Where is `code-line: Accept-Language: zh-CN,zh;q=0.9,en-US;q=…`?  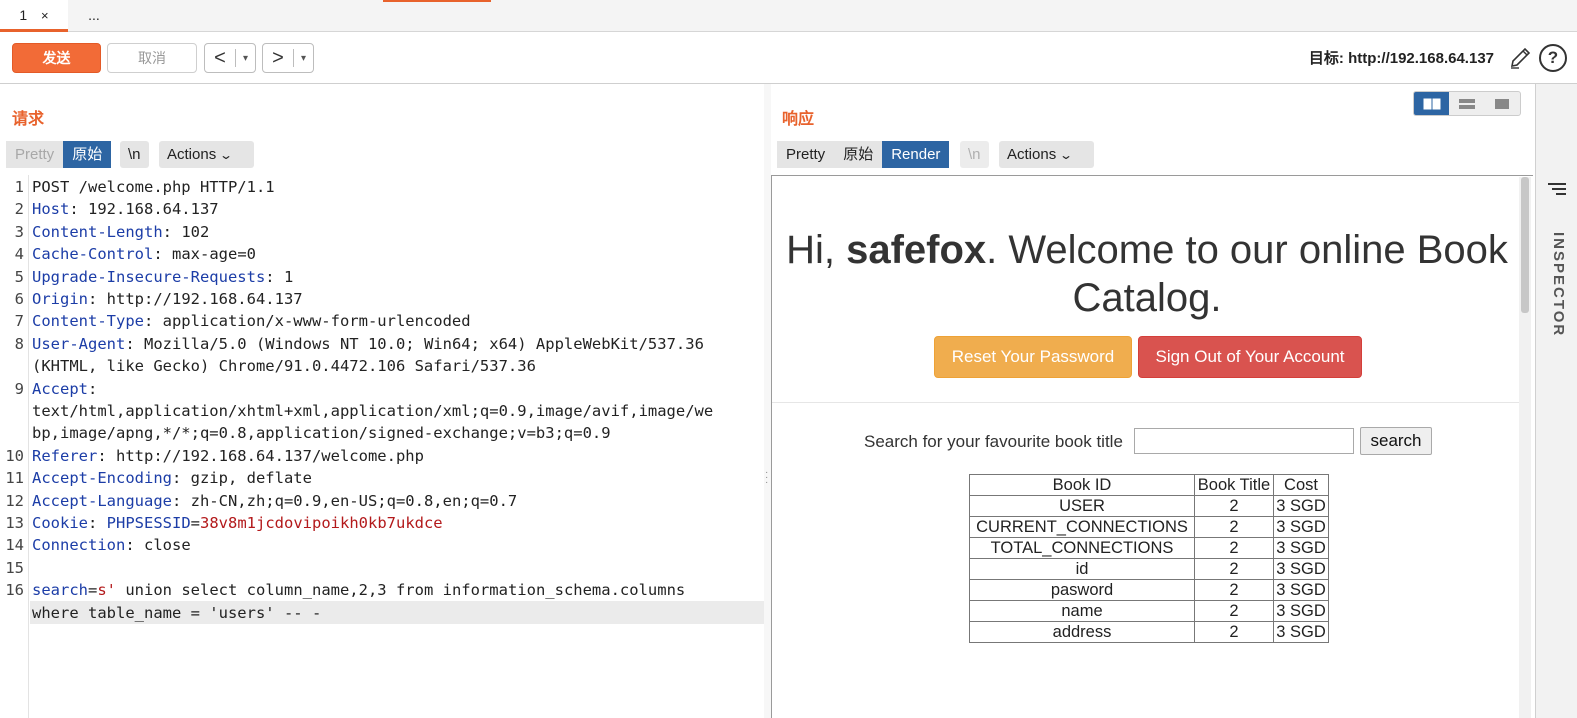
code-line: Accept-Language: zh-CN,zh;q=0.9,en-US;q=… is located at coordinates (274, 501).